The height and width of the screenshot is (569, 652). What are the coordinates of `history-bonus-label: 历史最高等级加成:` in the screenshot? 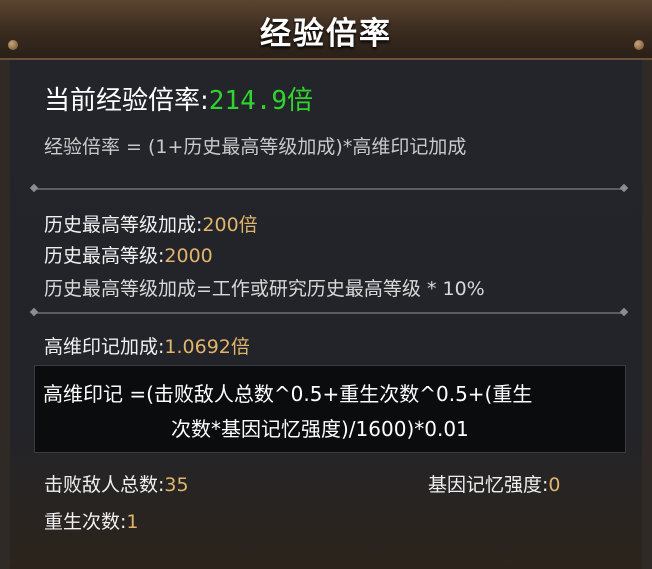 It's located at (123, 225).